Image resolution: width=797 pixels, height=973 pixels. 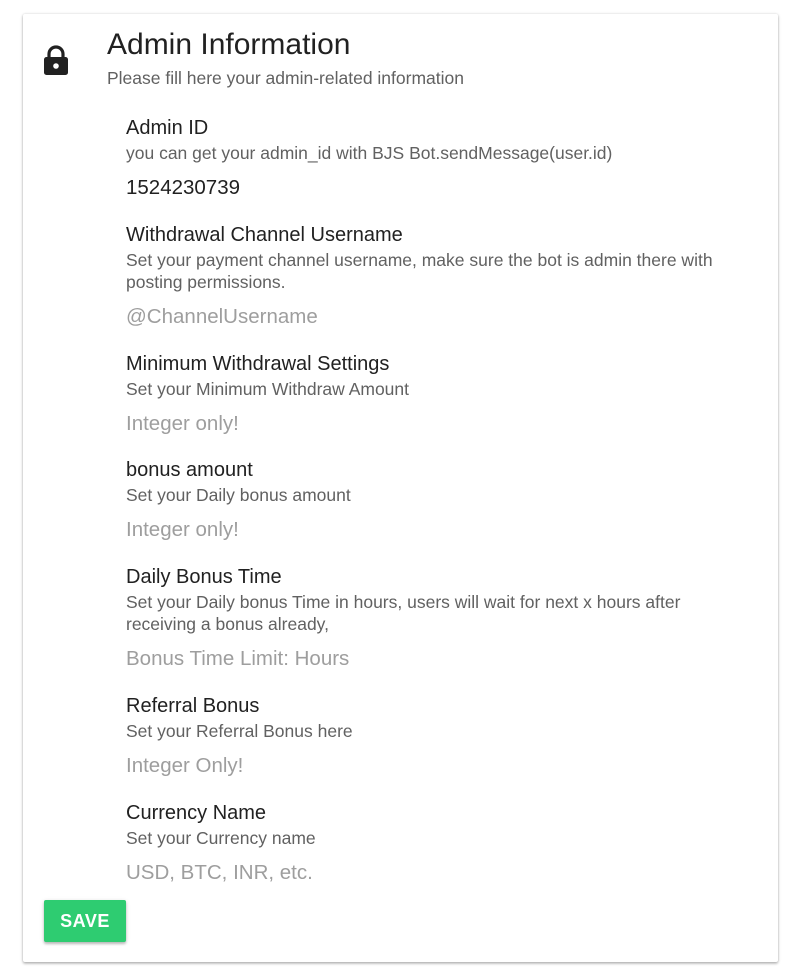 I want to click on field-description: Set your Currency name, so click(x=221, y=838).